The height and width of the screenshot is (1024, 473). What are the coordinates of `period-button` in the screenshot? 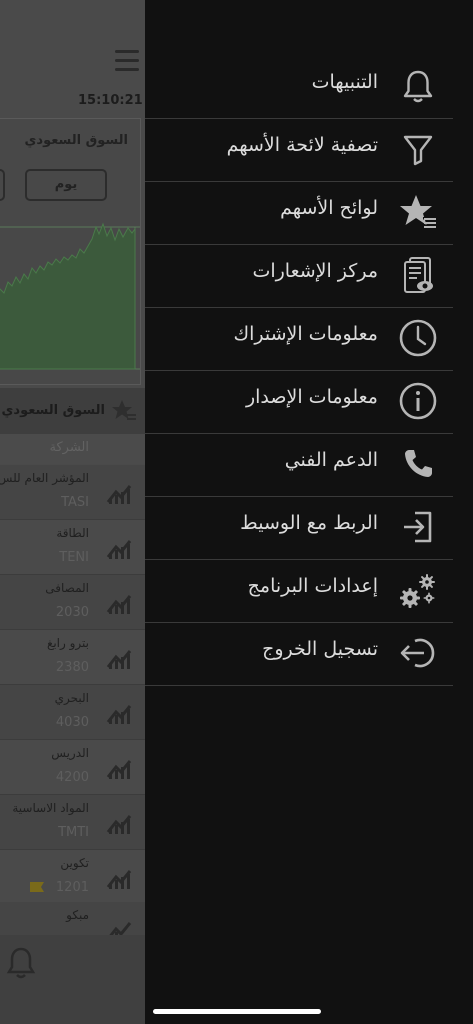 It's located at (2, 185).